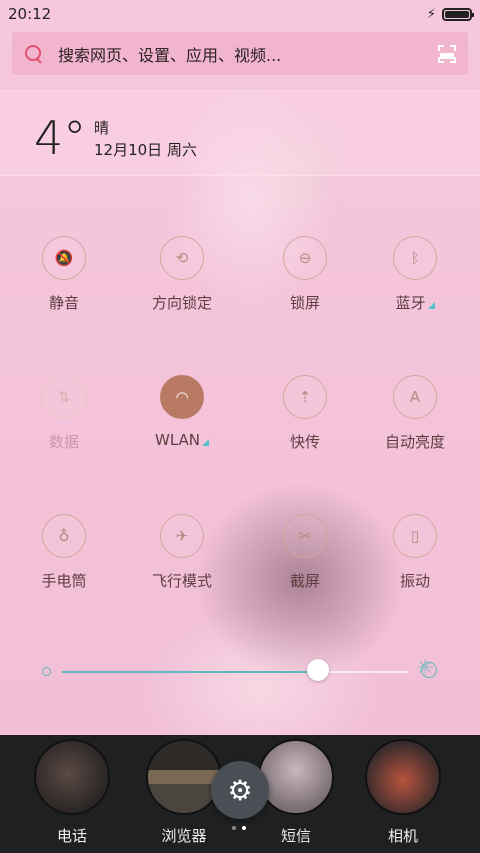 This screenshot has width=480, height=853. I want to click on toggle-label-text: 锁屏, so click(304, 303).